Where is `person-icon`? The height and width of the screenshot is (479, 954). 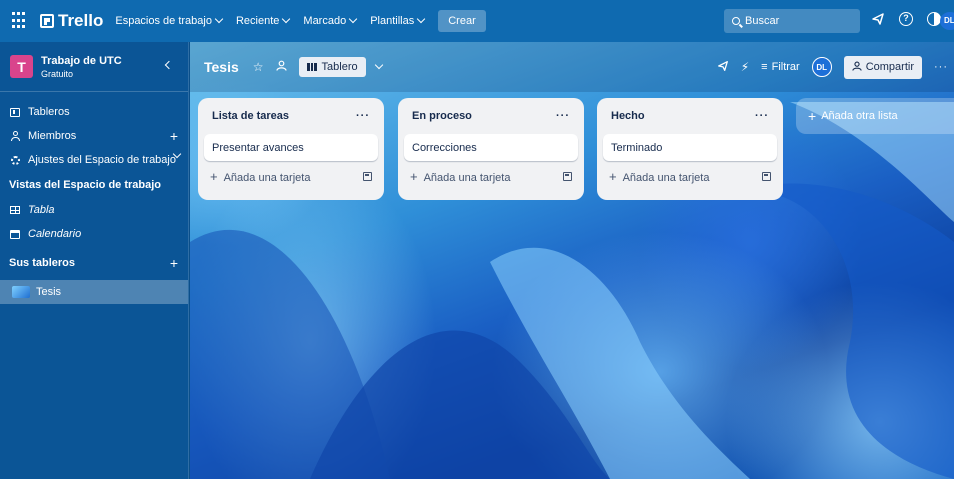 person-icon is located at coordinates (857, 67).